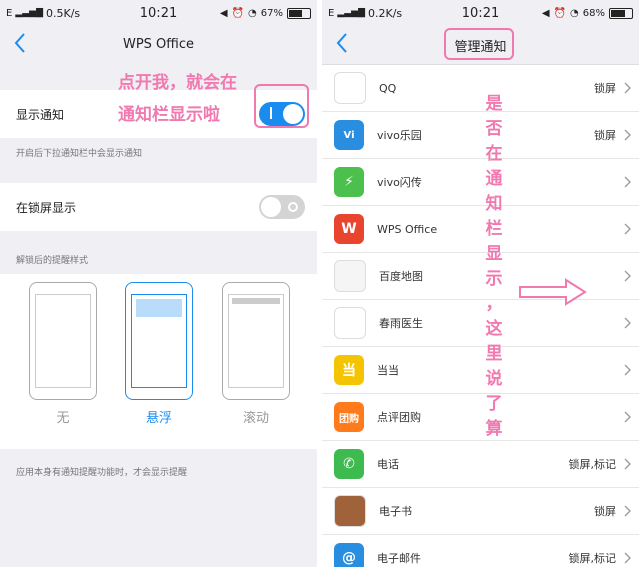 The image size is (640, 567). What do you see at coordinates (159, 341) in the screenshot?
I see `style-option-float` at bounding box center [159, 341].